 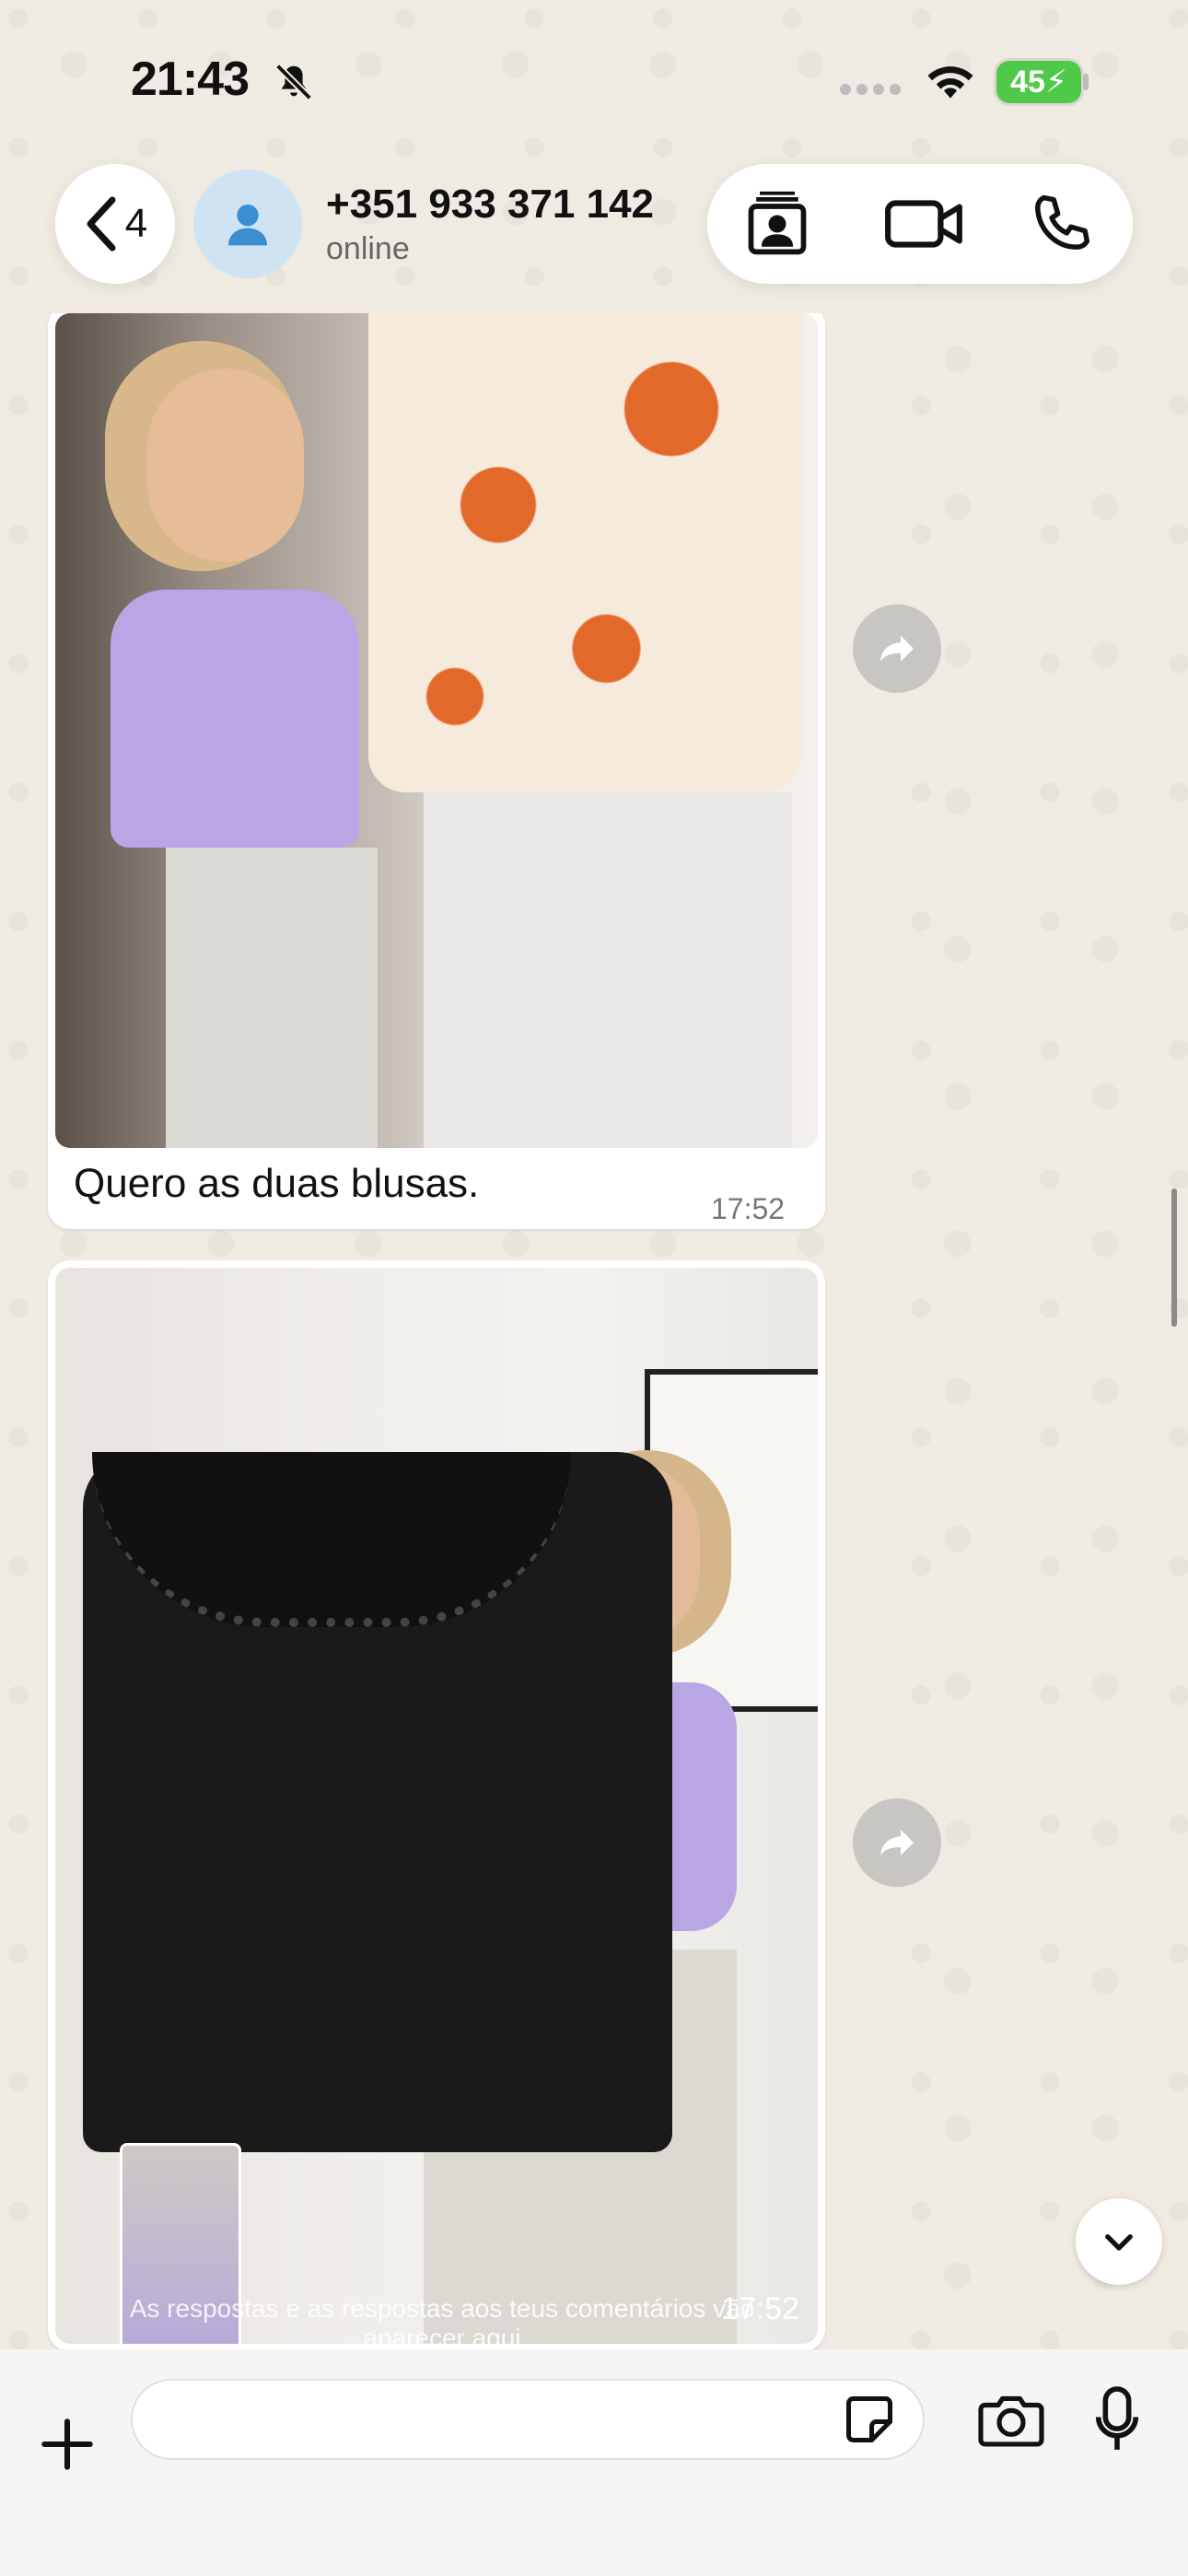 What do you see at coordinates (101, 224) in the screenshot?
I see `chevron-left-icon` at bounding box center [101, 224].